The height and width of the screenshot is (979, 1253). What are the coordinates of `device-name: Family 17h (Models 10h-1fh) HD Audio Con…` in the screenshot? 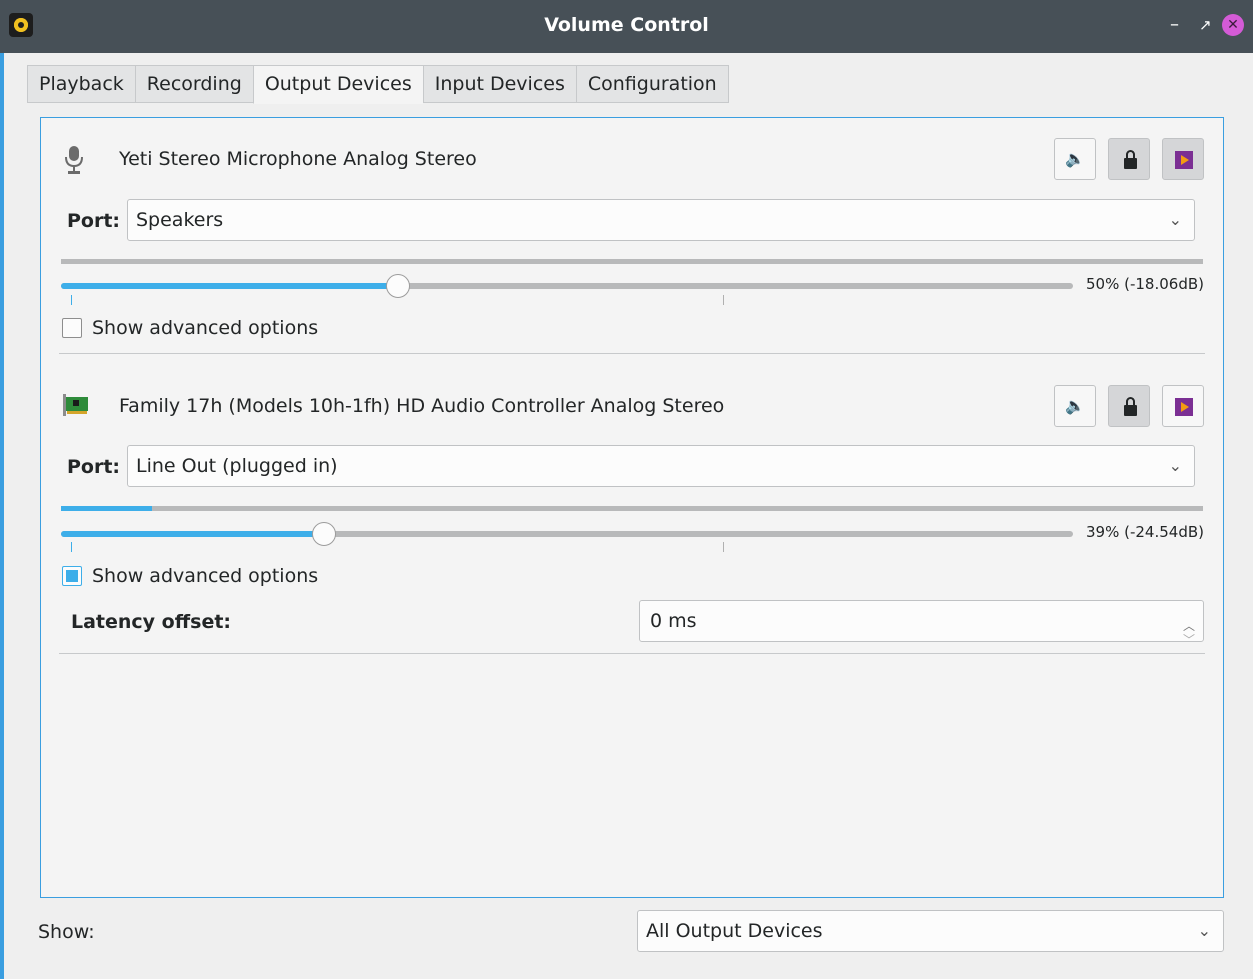 It's located at (422, 406).